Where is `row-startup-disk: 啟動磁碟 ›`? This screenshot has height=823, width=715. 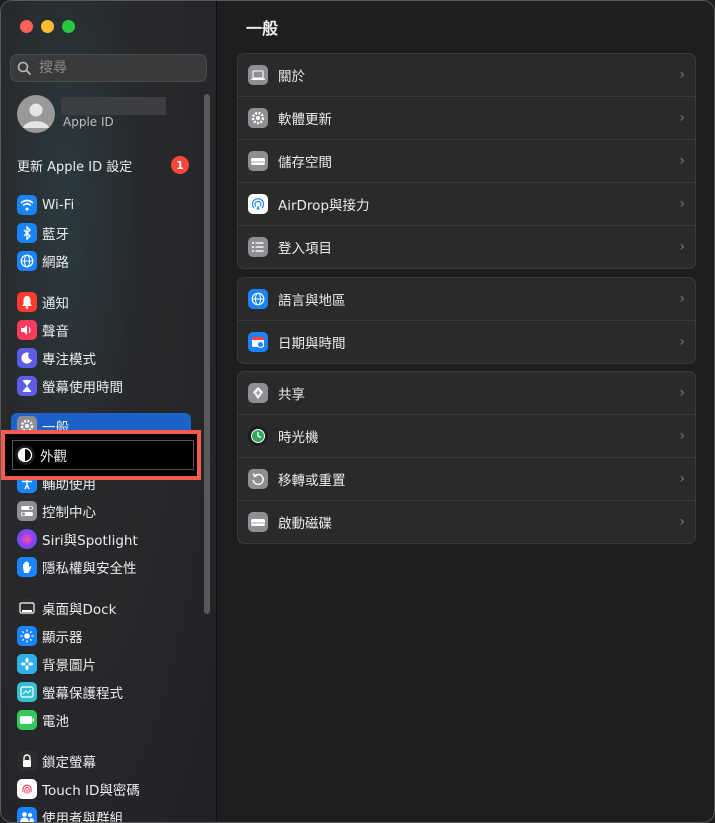
row-startup-disk: 啟動磁碟 › is located at coordinates (466, 522).